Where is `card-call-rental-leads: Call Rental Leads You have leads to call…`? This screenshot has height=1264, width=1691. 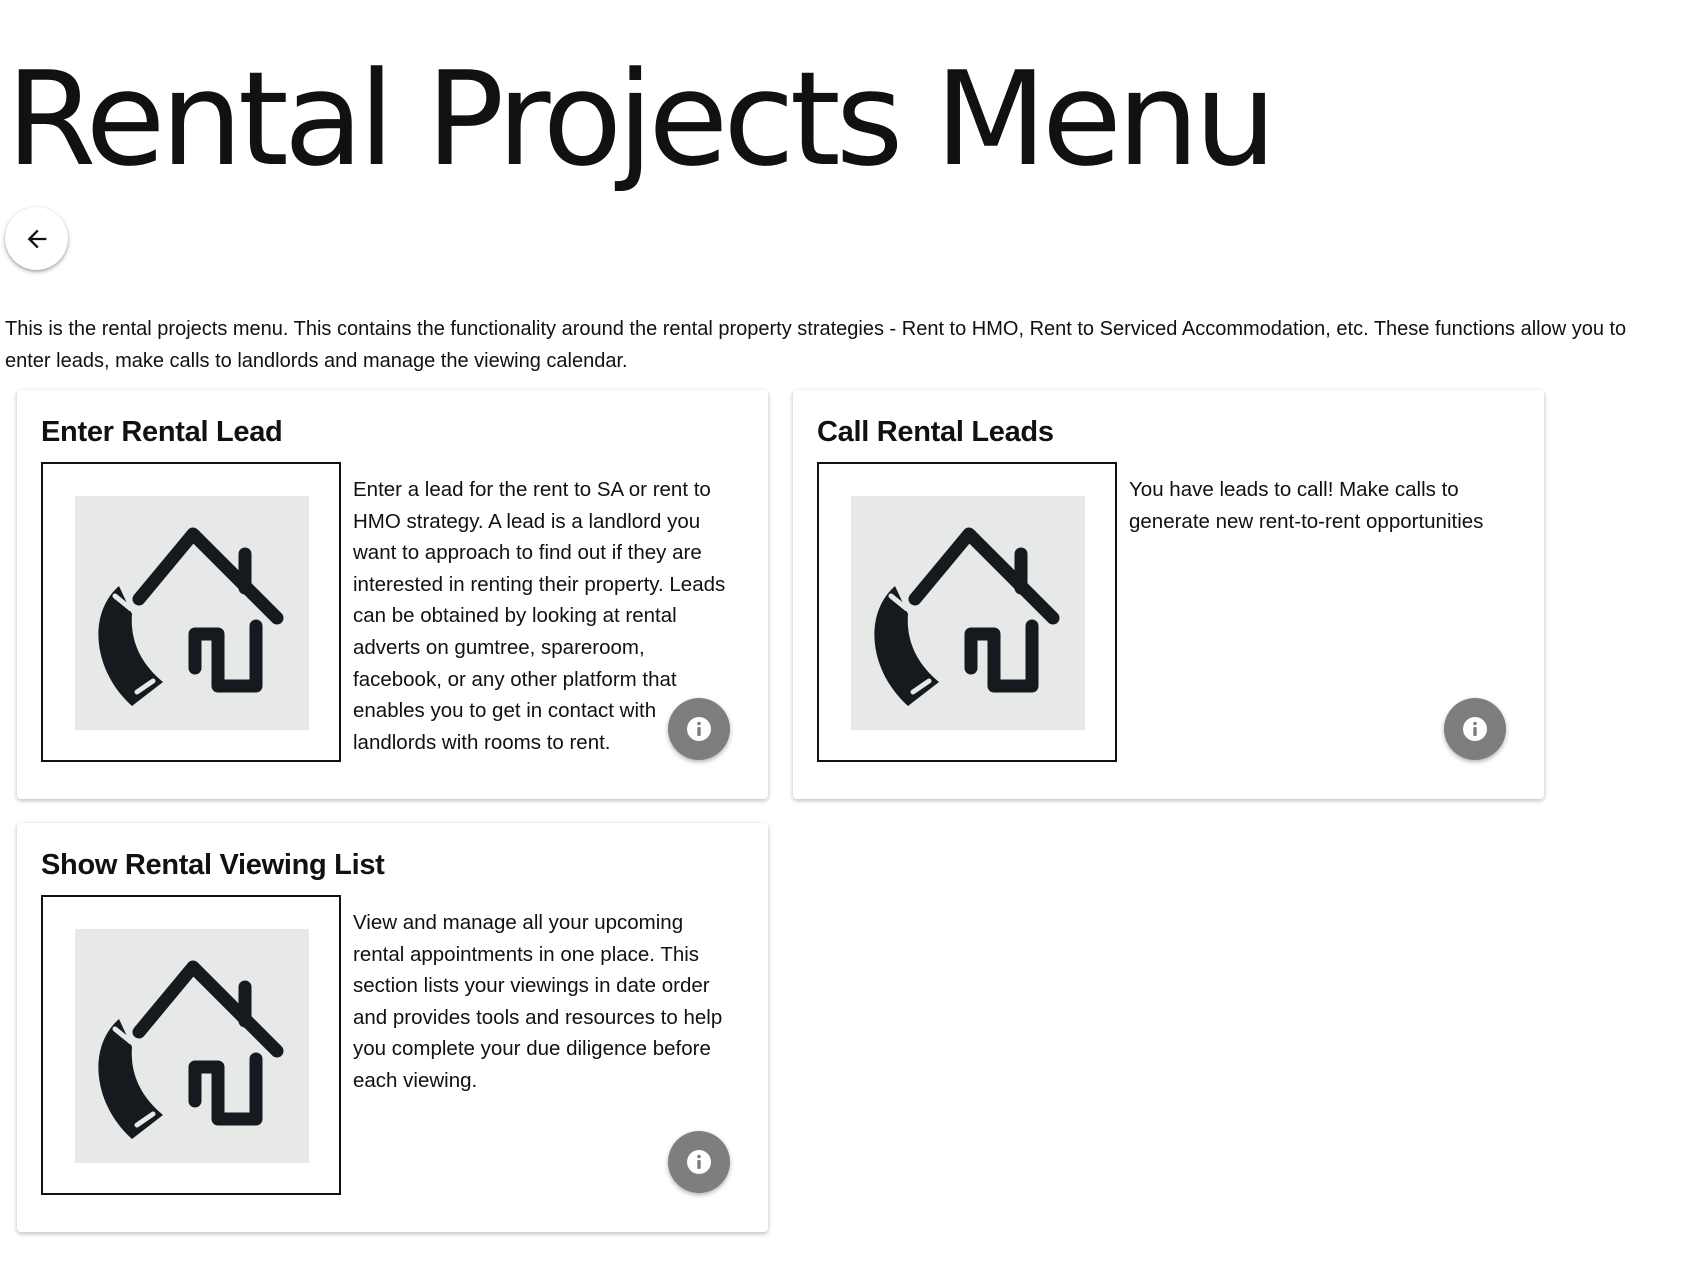
card-call-rental-leads: Call Rental Leads You have leads to call… is located at coordinates (1168, 594).